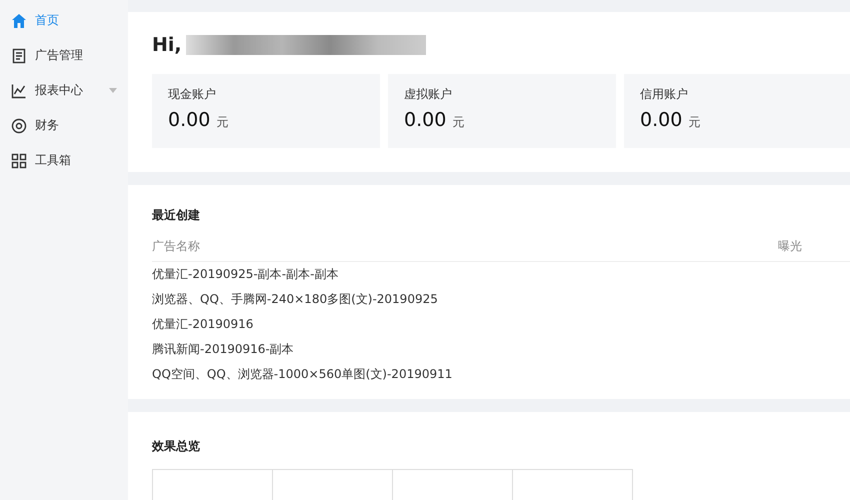 This screenshot has width=850, height=500. Describe the element at coordinates (428, 94) in the screenshot. I see `account-label: 虚拟账户` at that location.